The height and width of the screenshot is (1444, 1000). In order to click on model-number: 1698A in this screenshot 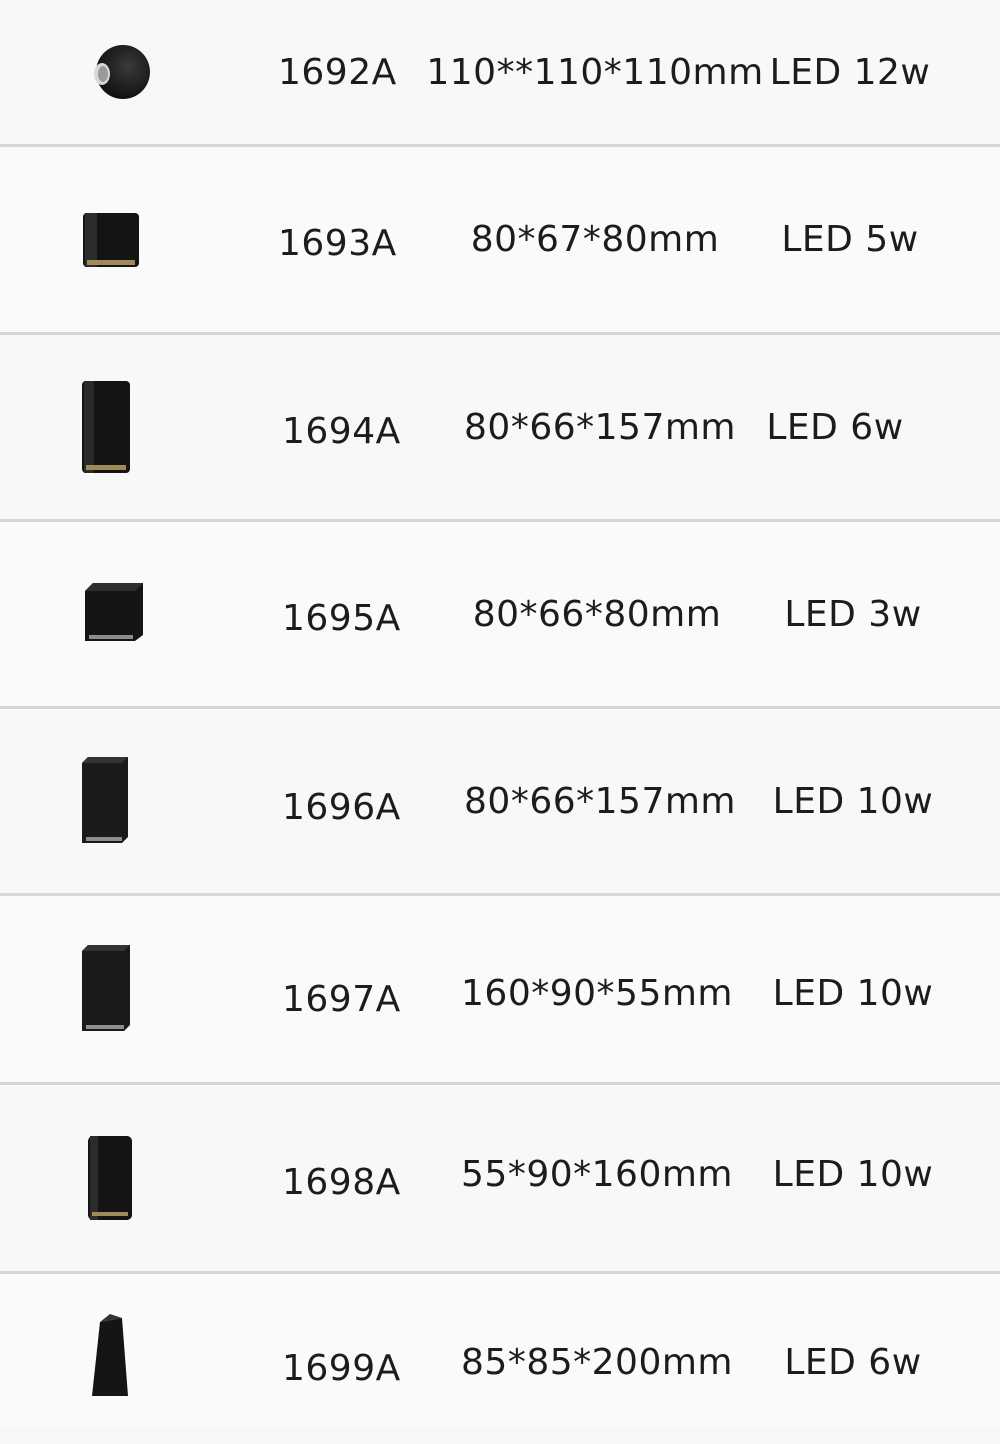, I will do `click(341, 1182)`.